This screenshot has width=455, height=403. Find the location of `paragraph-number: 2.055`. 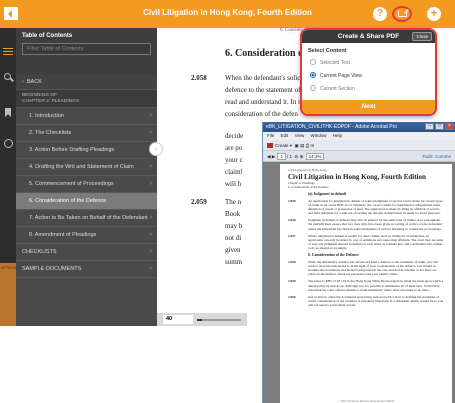

paragraph-number: 2.055 is located at coordinates (292, 201).